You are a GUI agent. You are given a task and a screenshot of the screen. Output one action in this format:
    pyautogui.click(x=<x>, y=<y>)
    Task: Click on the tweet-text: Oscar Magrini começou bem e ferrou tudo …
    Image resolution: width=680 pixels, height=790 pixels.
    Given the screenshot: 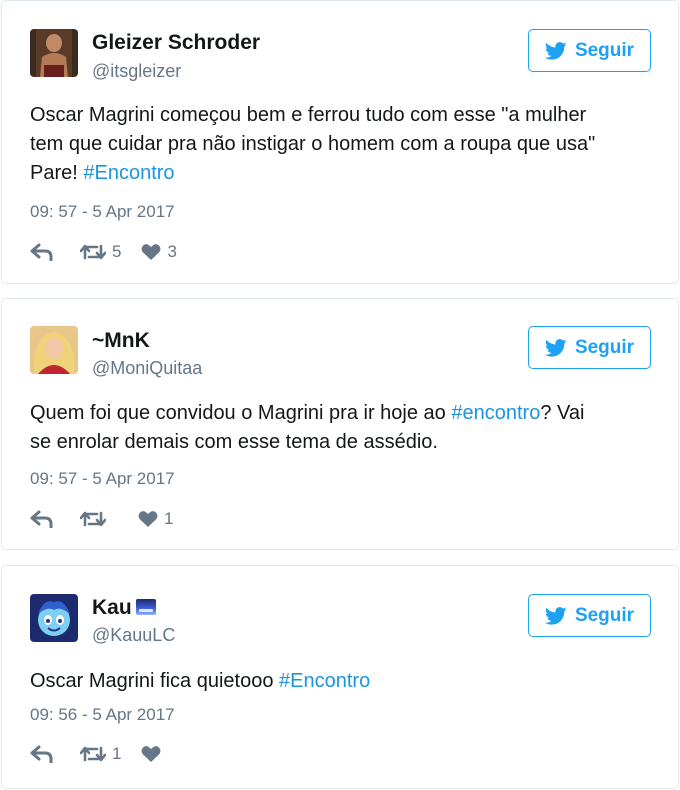 What is the action you would take?
    pyautogui.click(x=340, y=144)
    